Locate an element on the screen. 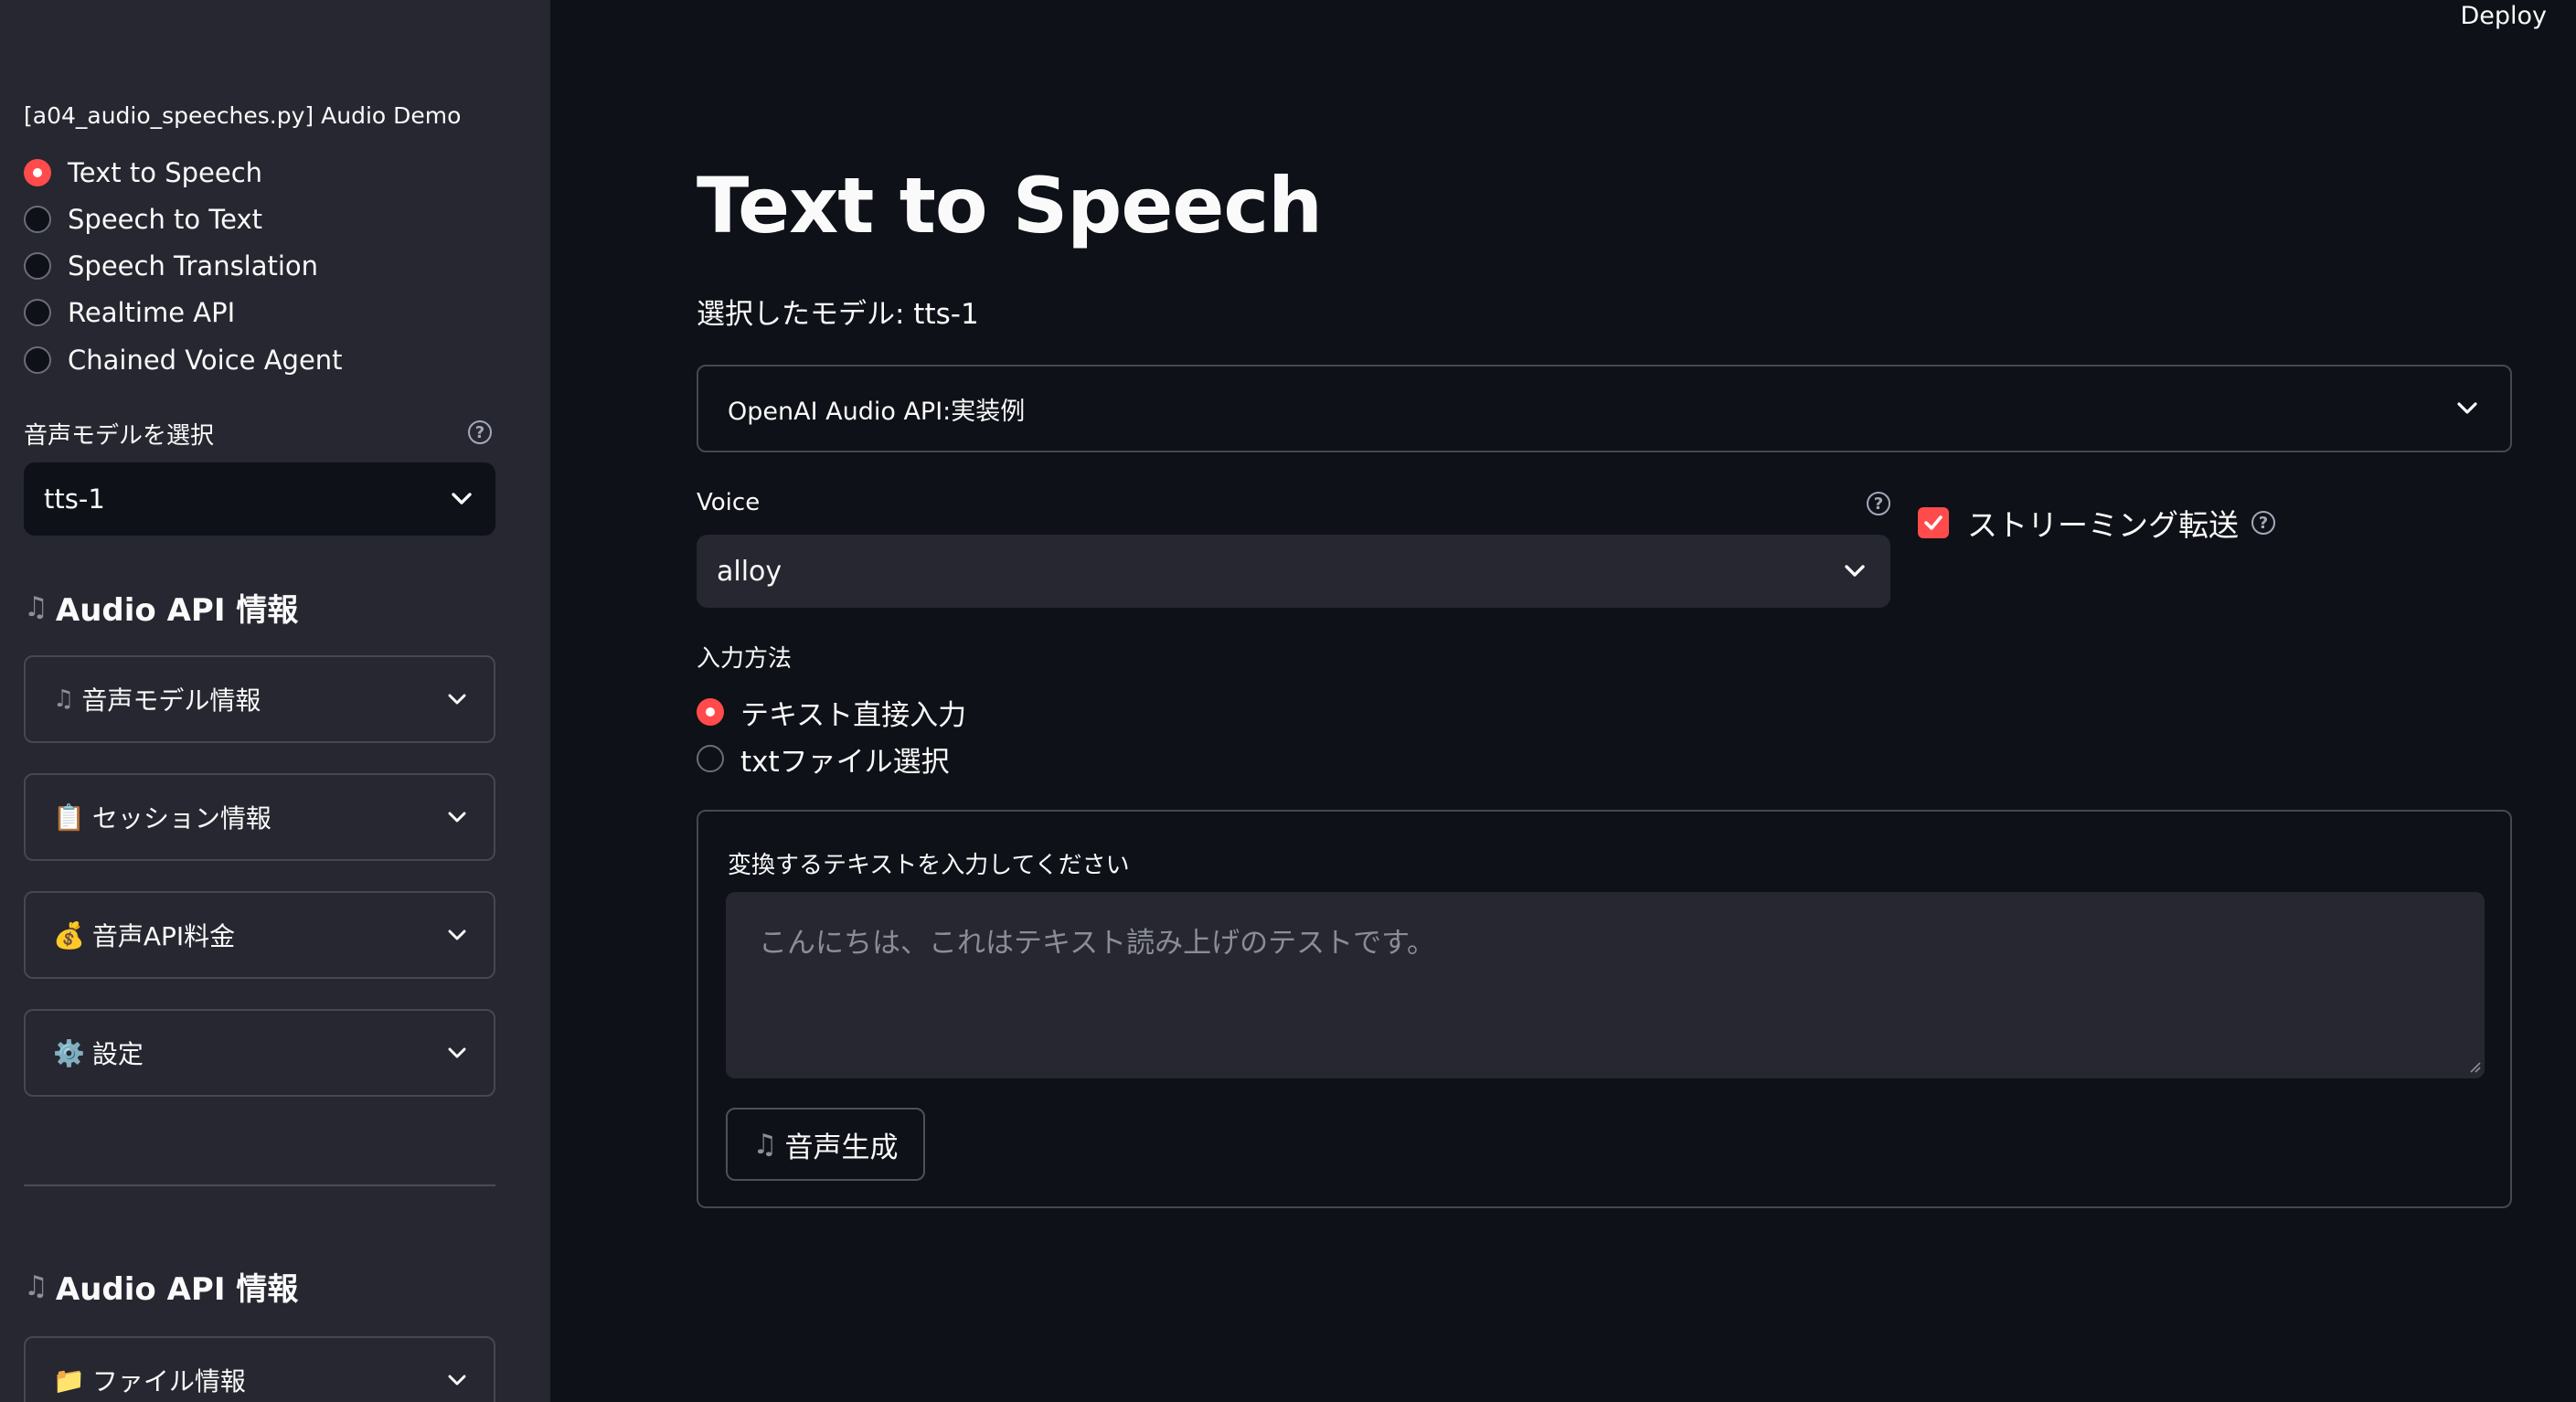 This screenshot has width=2576, height=1402. expander-model-info: ♫ 音声モデル情報 is located at coordinates (259, 699).